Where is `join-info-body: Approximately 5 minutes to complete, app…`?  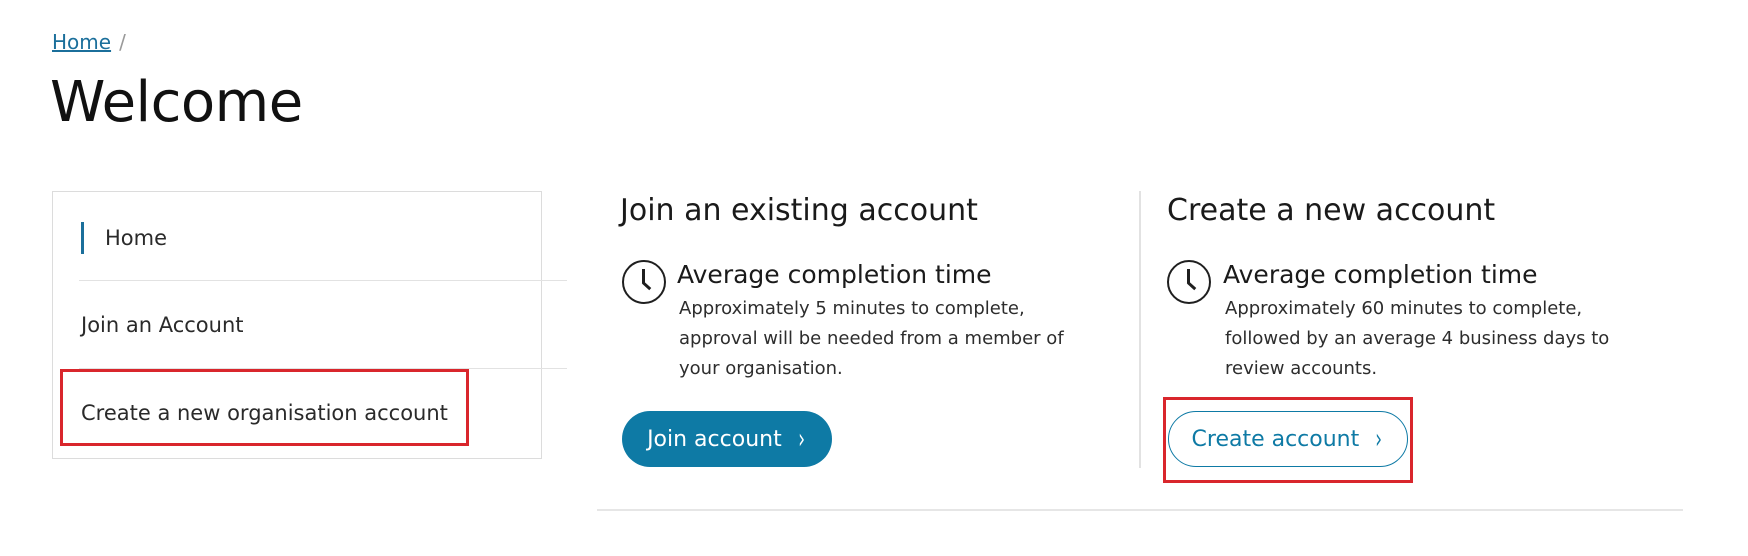
join-info-body: Approximately 5 minutes to complete, app… is located at coordinates (871, 338).